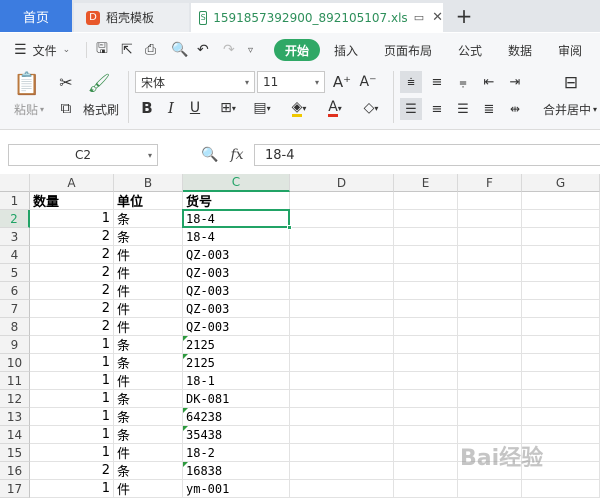  Describe the element at coordinates (148, 183) in the screenshot. I see `column-header-b: B` at that location.